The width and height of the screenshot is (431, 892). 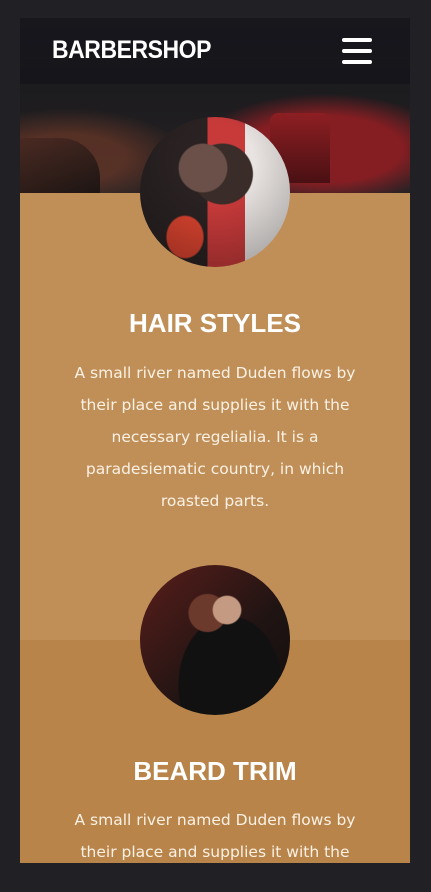 I want to click on service-image-hair-styles, so click(x=215, y=192).